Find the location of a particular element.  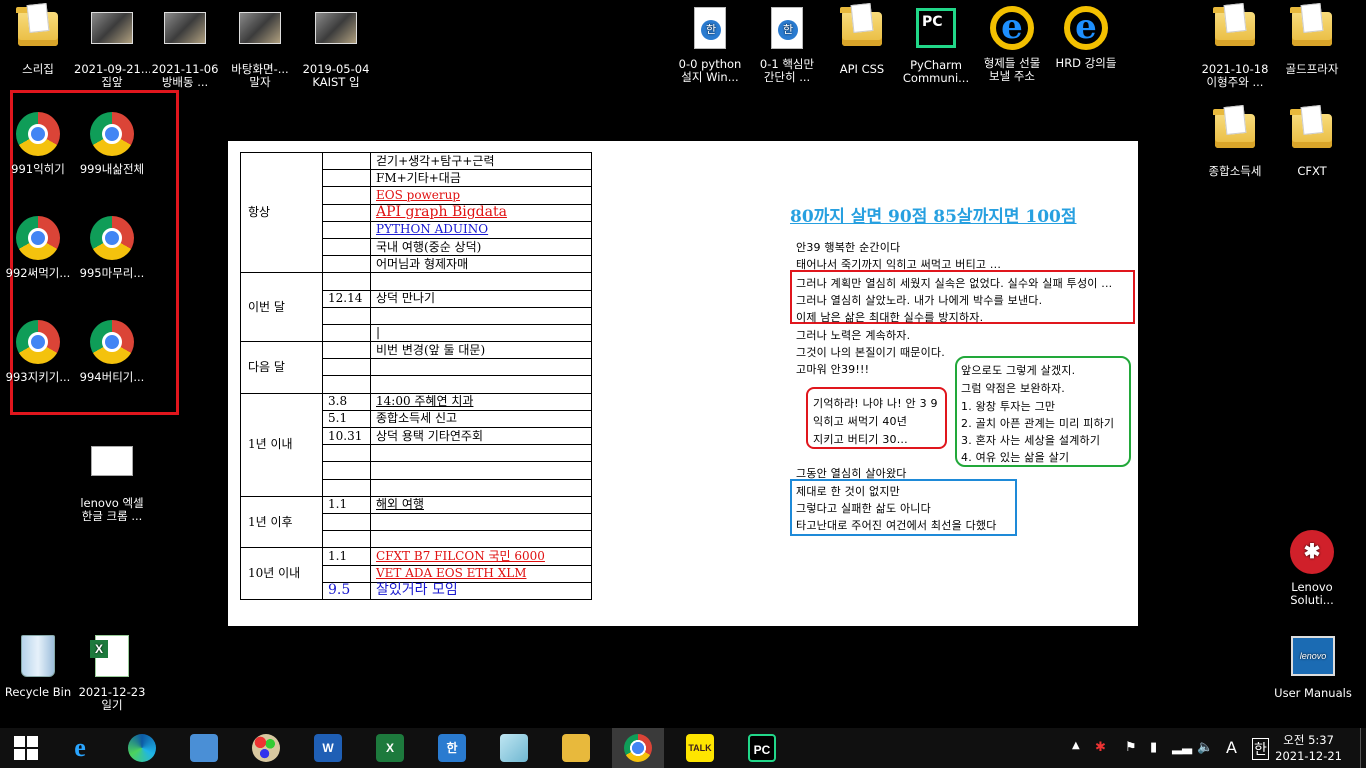

api-css-folder: API CSS is located at coordinates (862, 40).